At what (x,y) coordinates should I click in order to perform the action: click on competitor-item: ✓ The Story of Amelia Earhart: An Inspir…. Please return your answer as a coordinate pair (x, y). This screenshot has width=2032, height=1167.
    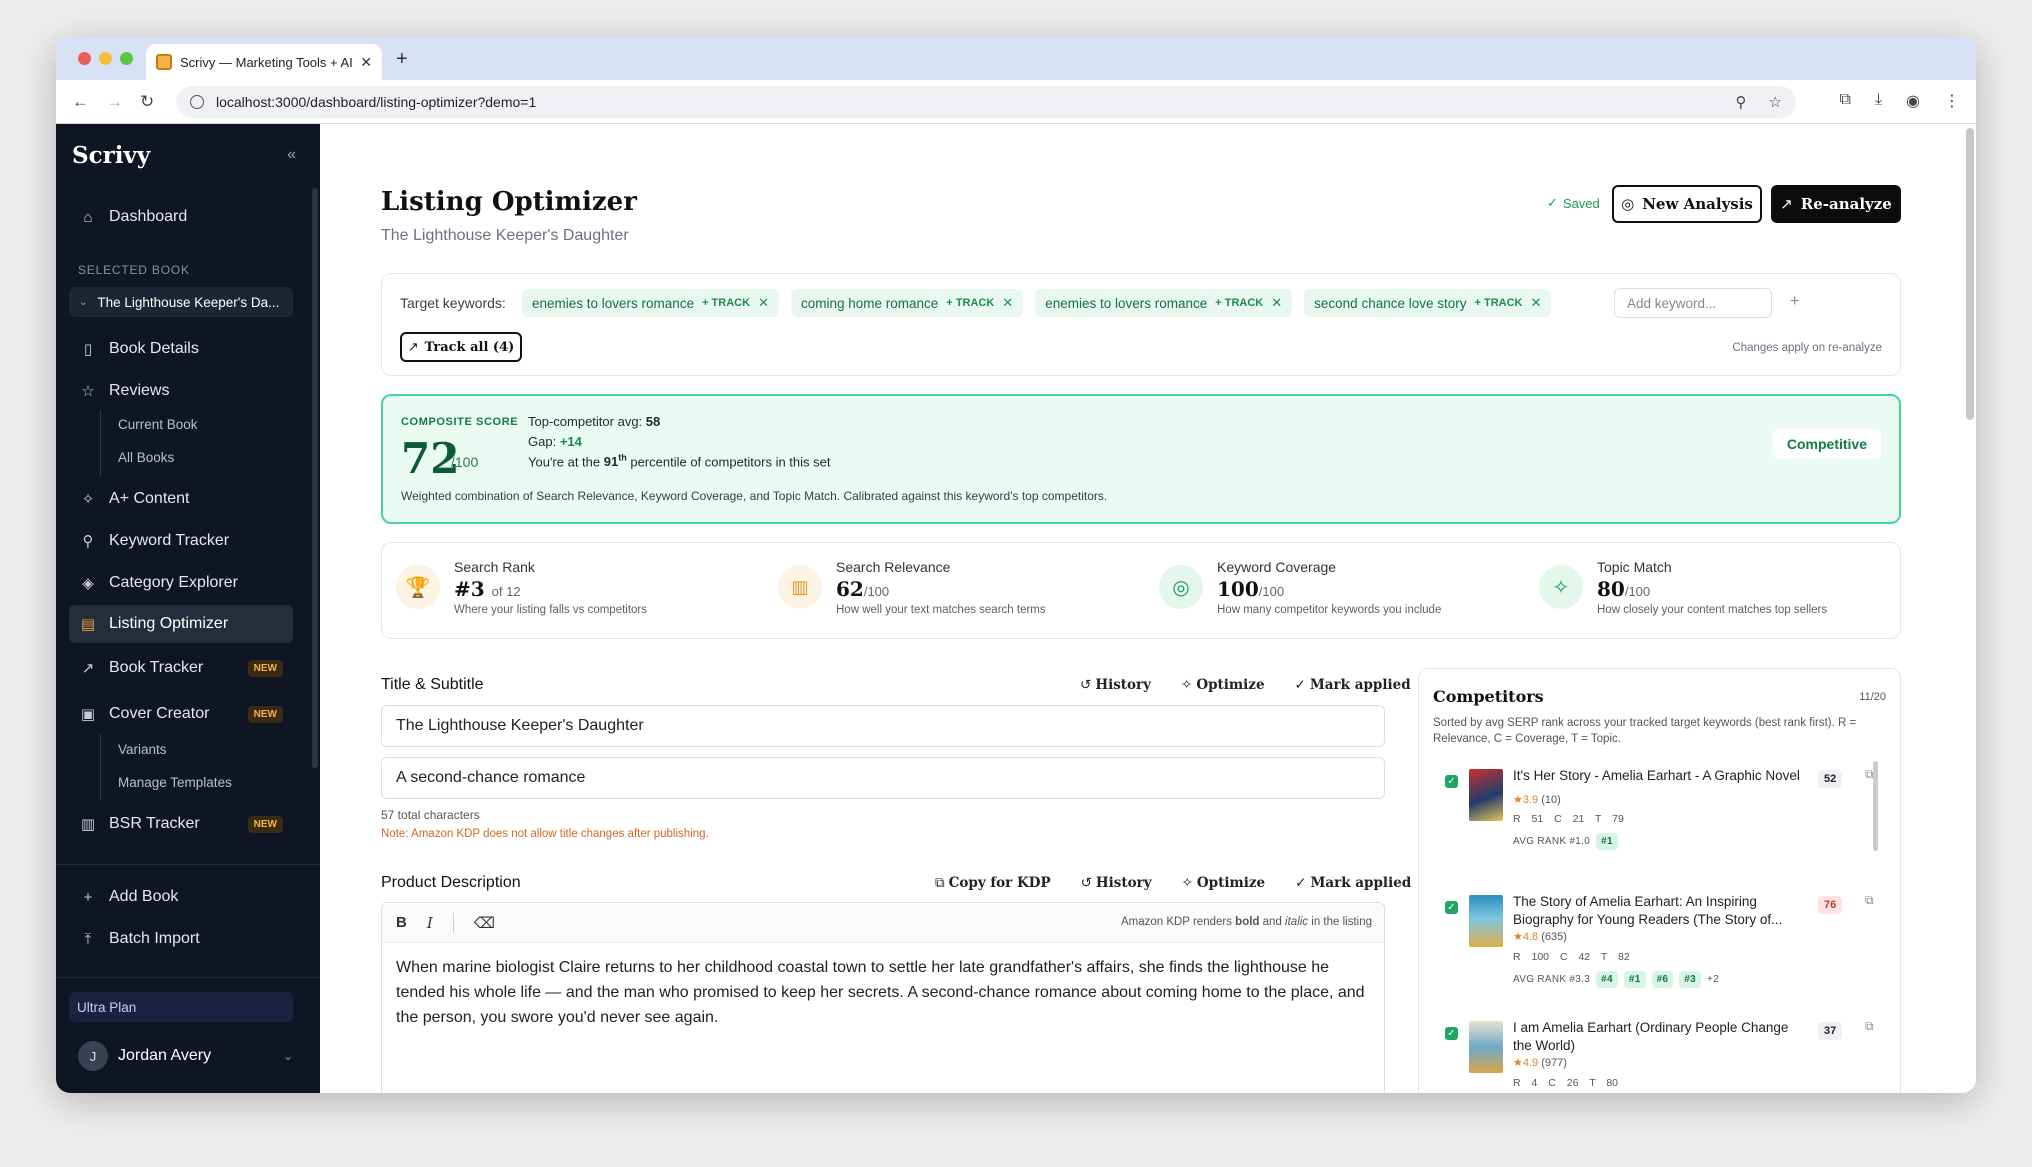
    Looking at the image, I should click on (1653, 948).